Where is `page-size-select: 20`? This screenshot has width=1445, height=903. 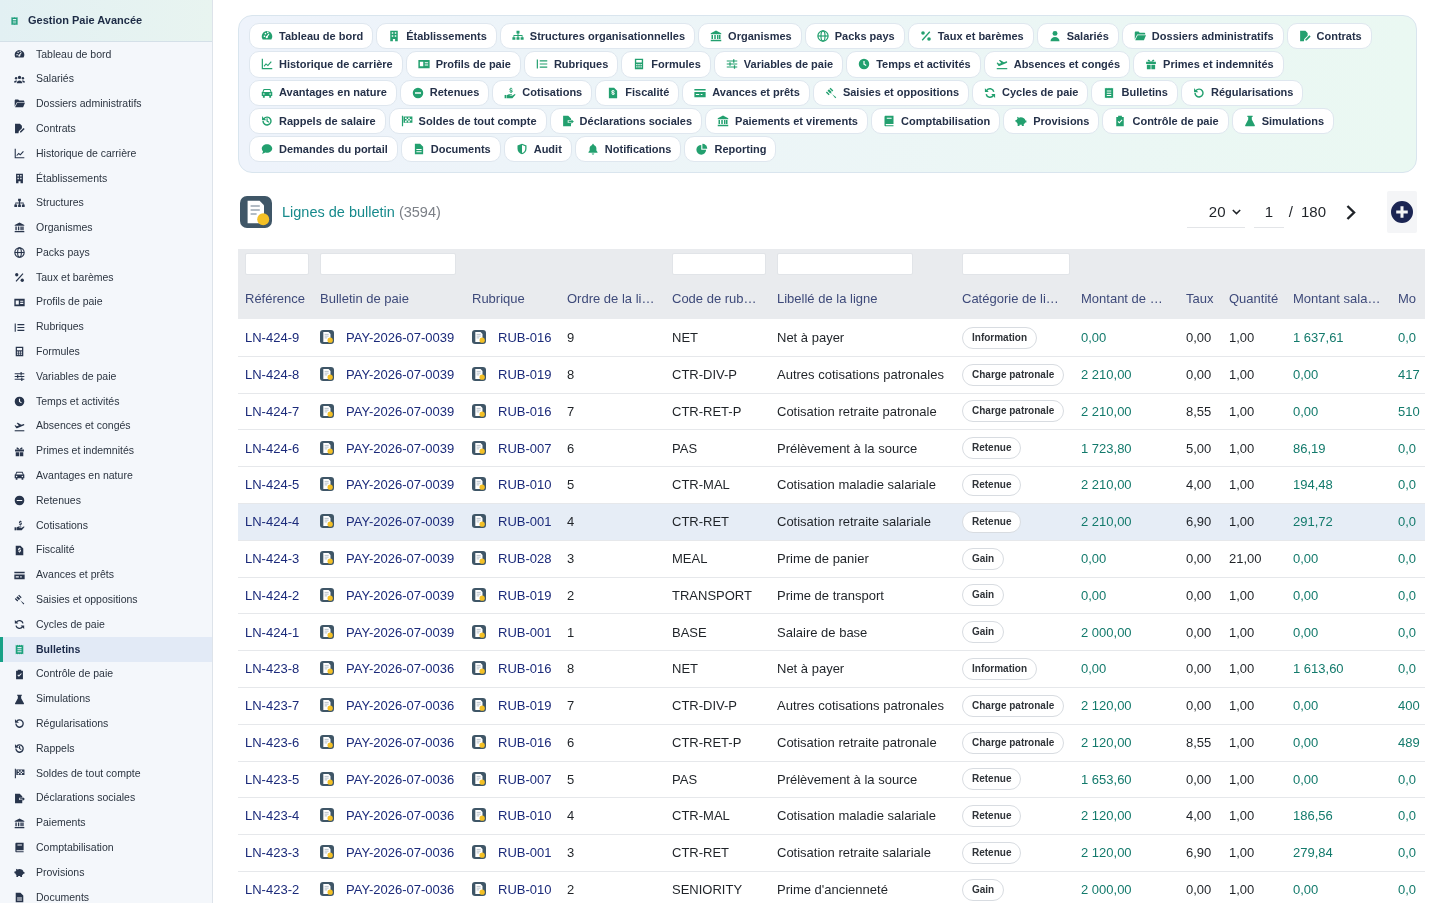 page-size-select: 20 is located at coordinates (1215, 212).